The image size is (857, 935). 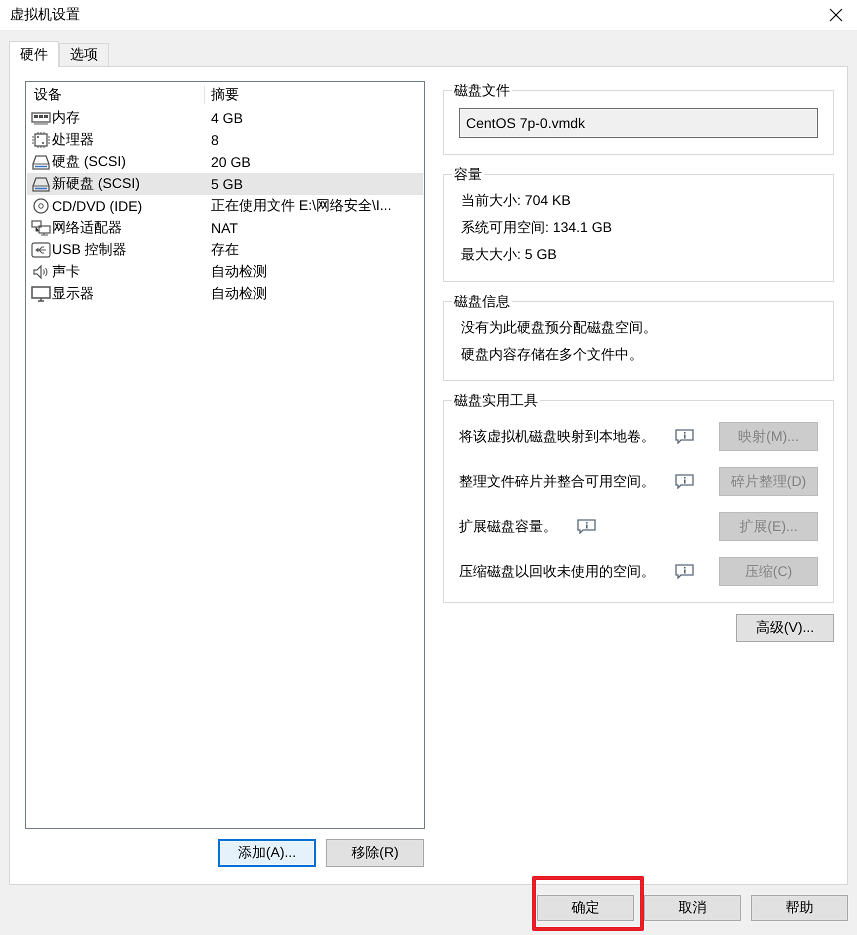 I want to click on file-field: CentOS 7p-0.vmdk, so click(x=638, y=123).